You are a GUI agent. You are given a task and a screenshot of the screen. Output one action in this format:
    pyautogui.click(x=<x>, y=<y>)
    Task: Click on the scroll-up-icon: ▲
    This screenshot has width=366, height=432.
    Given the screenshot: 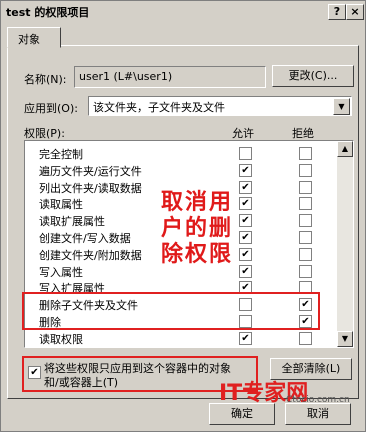 What is the action you would take?
    pyautogui.click(x=345, y=149)
    